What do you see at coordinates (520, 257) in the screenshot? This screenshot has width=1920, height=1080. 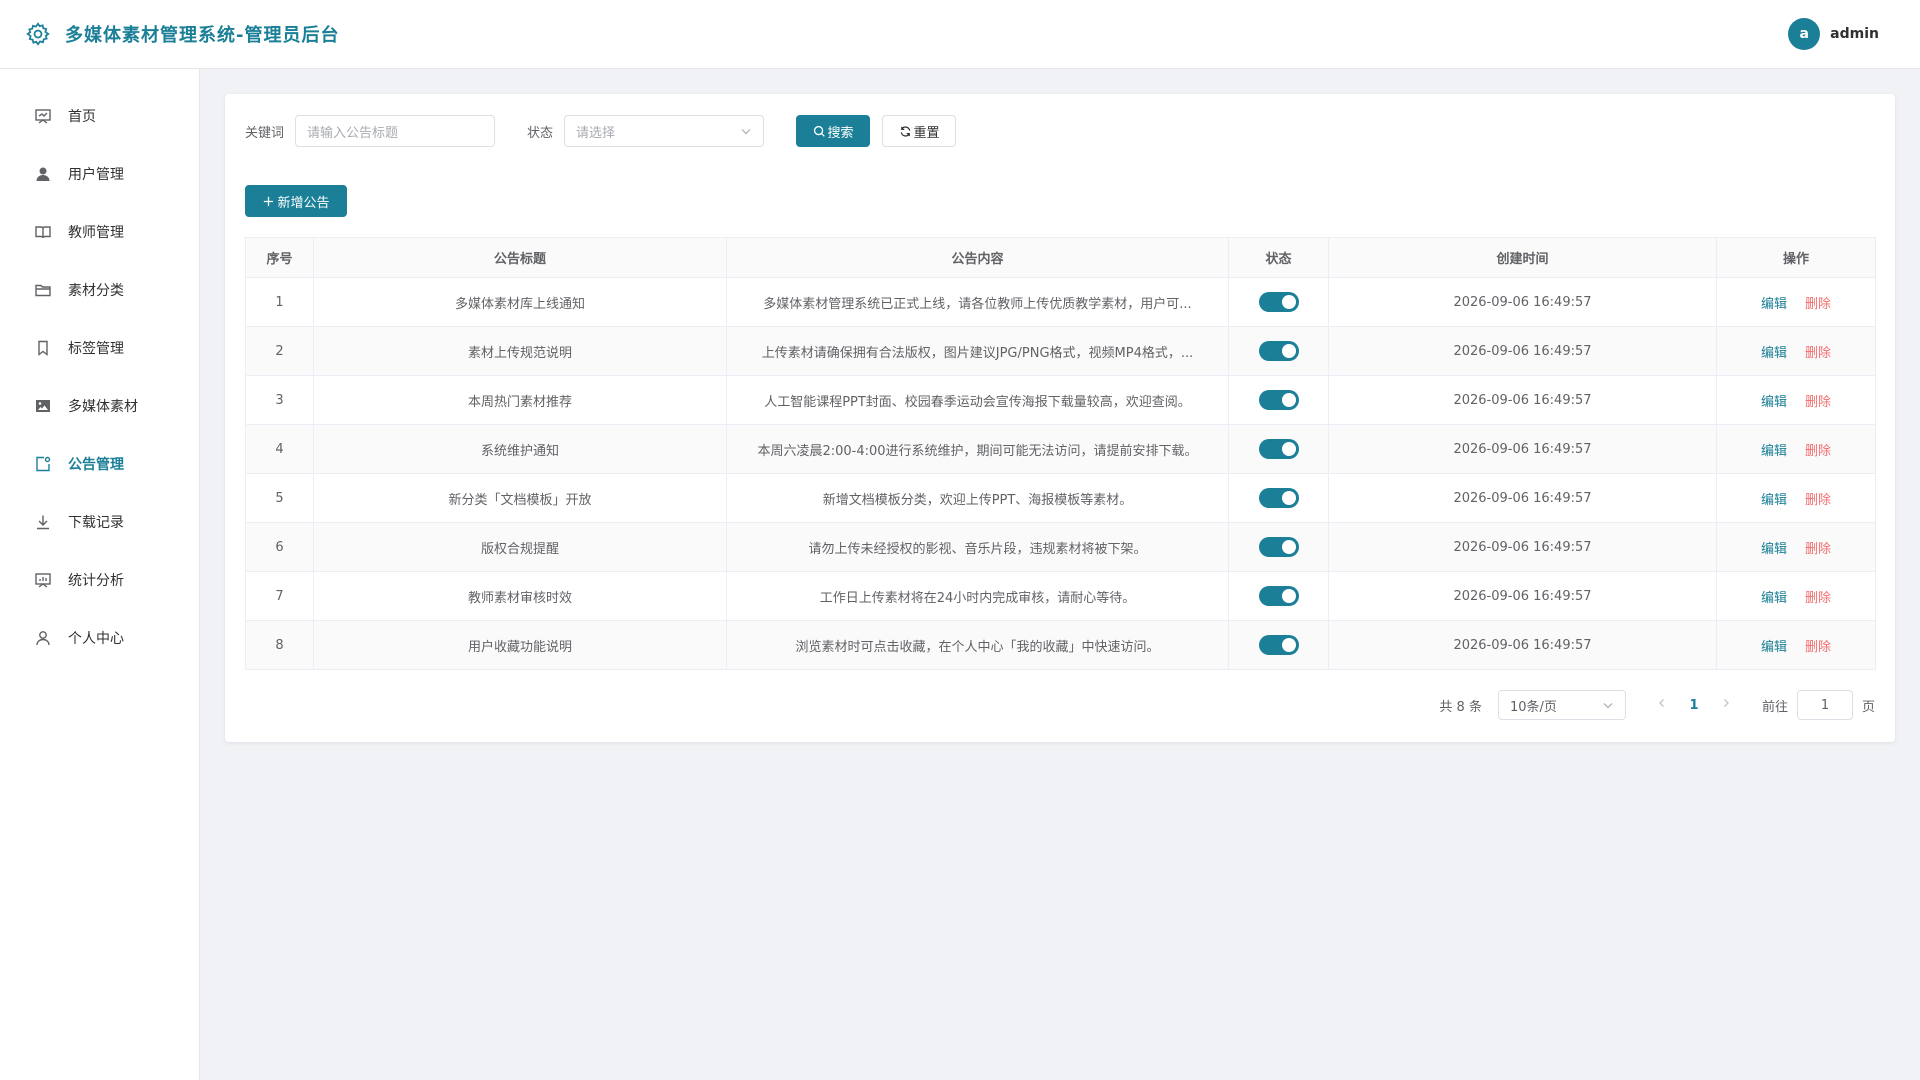 I see `col-header-title: 公告标题` at bounding box center [520, 257].